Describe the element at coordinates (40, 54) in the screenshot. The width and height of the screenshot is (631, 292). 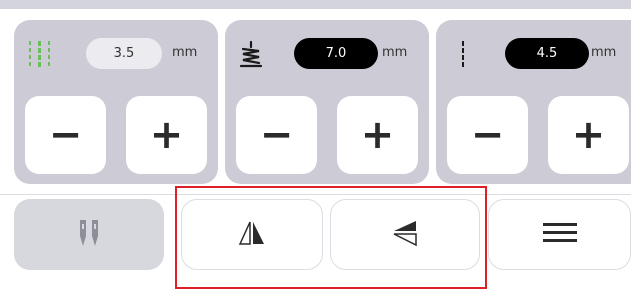
I see `stitch-width-icon` at that location.